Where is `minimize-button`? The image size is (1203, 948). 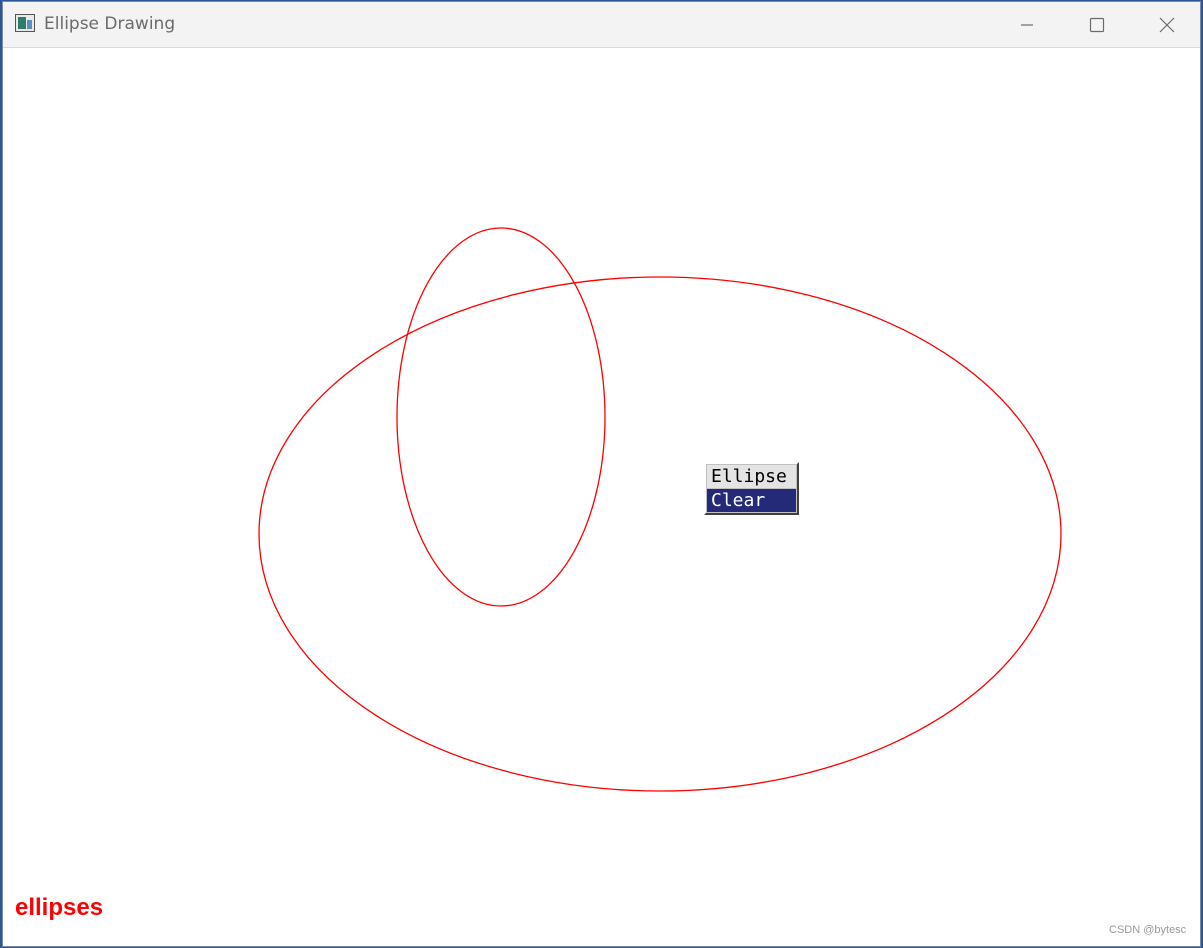
minimize-button is located at coordinates (1027, 25).